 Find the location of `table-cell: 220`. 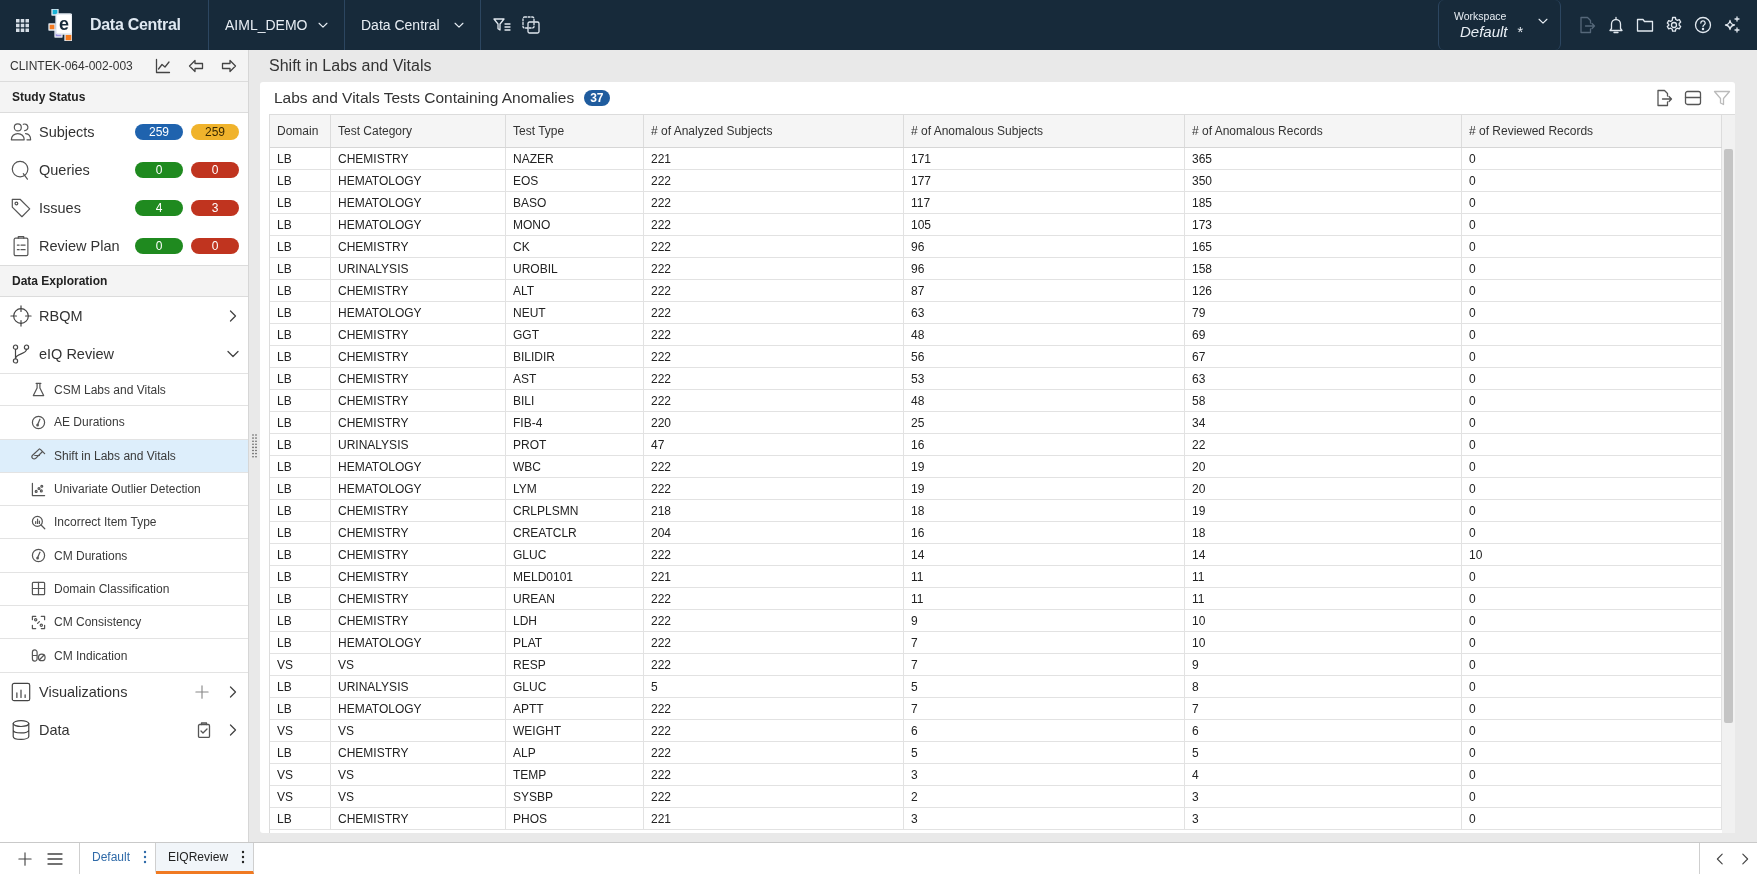

table-cell: 220 is located at coordinates (774, 422).